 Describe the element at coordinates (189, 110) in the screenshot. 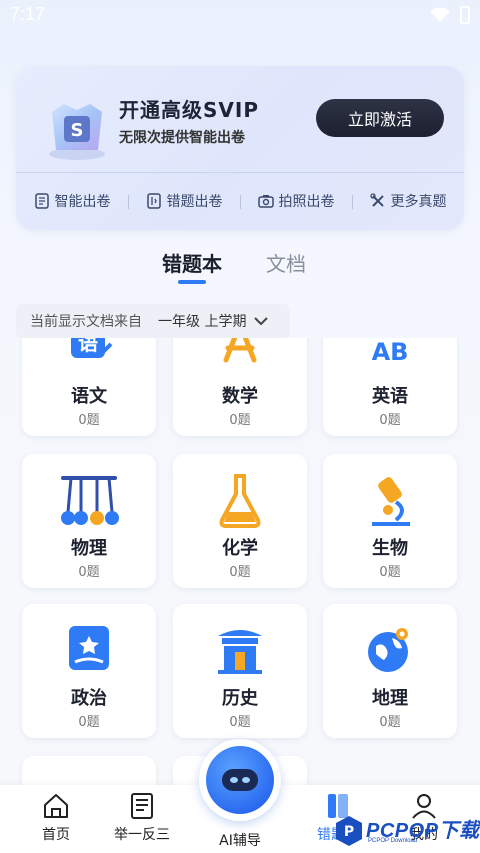

I see `promo-title: 开通高级SVIP` at that location.